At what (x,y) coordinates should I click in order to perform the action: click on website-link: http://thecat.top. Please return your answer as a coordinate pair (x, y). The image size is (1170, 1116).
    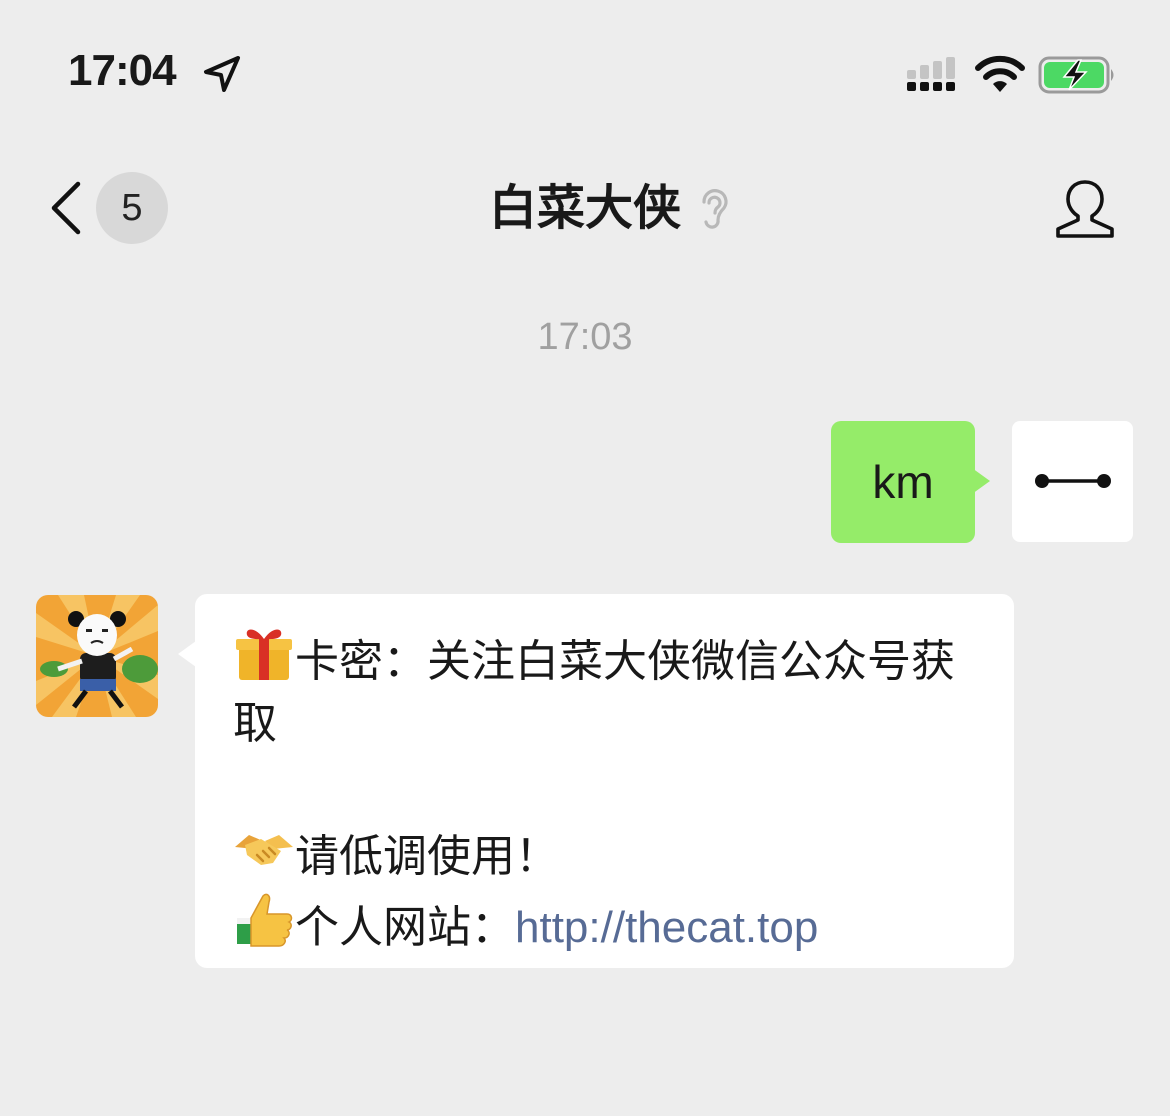
    Looking at the image, I should click on (666, 927).